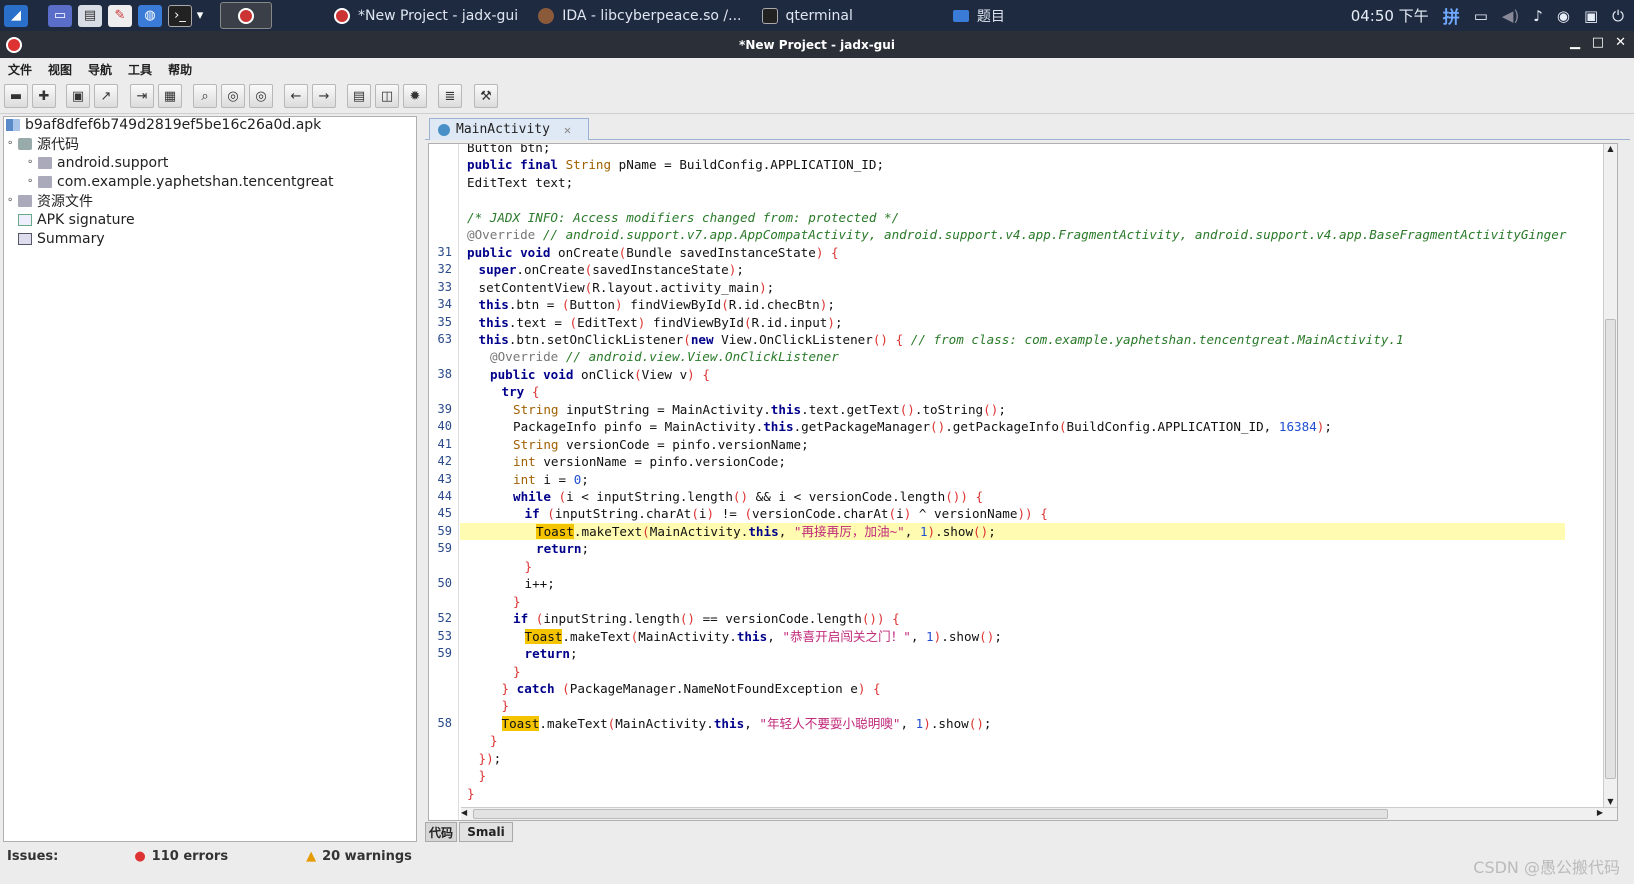  What do you see at coordinates (464, 812) in the screenshot?
I see `scroll-left-icon: ◀` at bounding box center [464, 812].